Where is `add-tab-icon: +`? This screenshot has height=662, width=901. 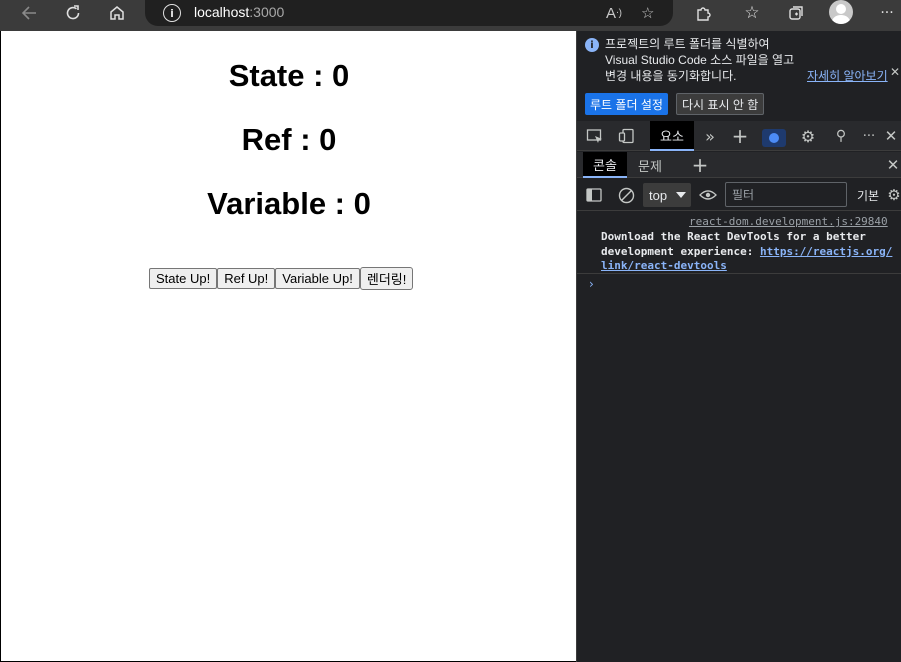 add-tab-icon: + is located at coordinates (740, 136).